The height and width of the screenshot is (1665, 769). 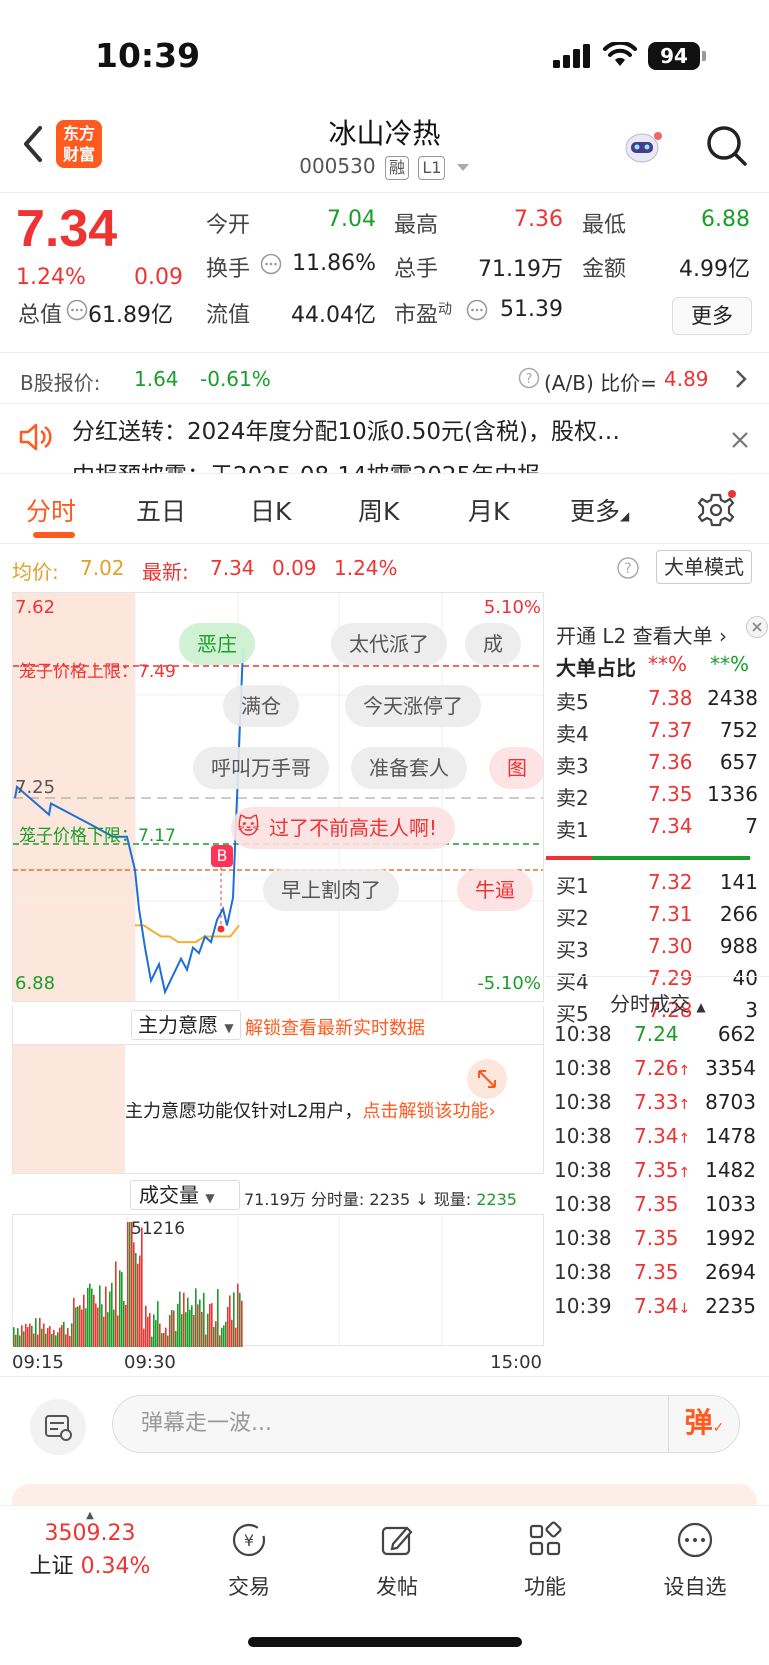 I want to click on nav-trade: ¥ 交易, so click(x=249, y=1560).